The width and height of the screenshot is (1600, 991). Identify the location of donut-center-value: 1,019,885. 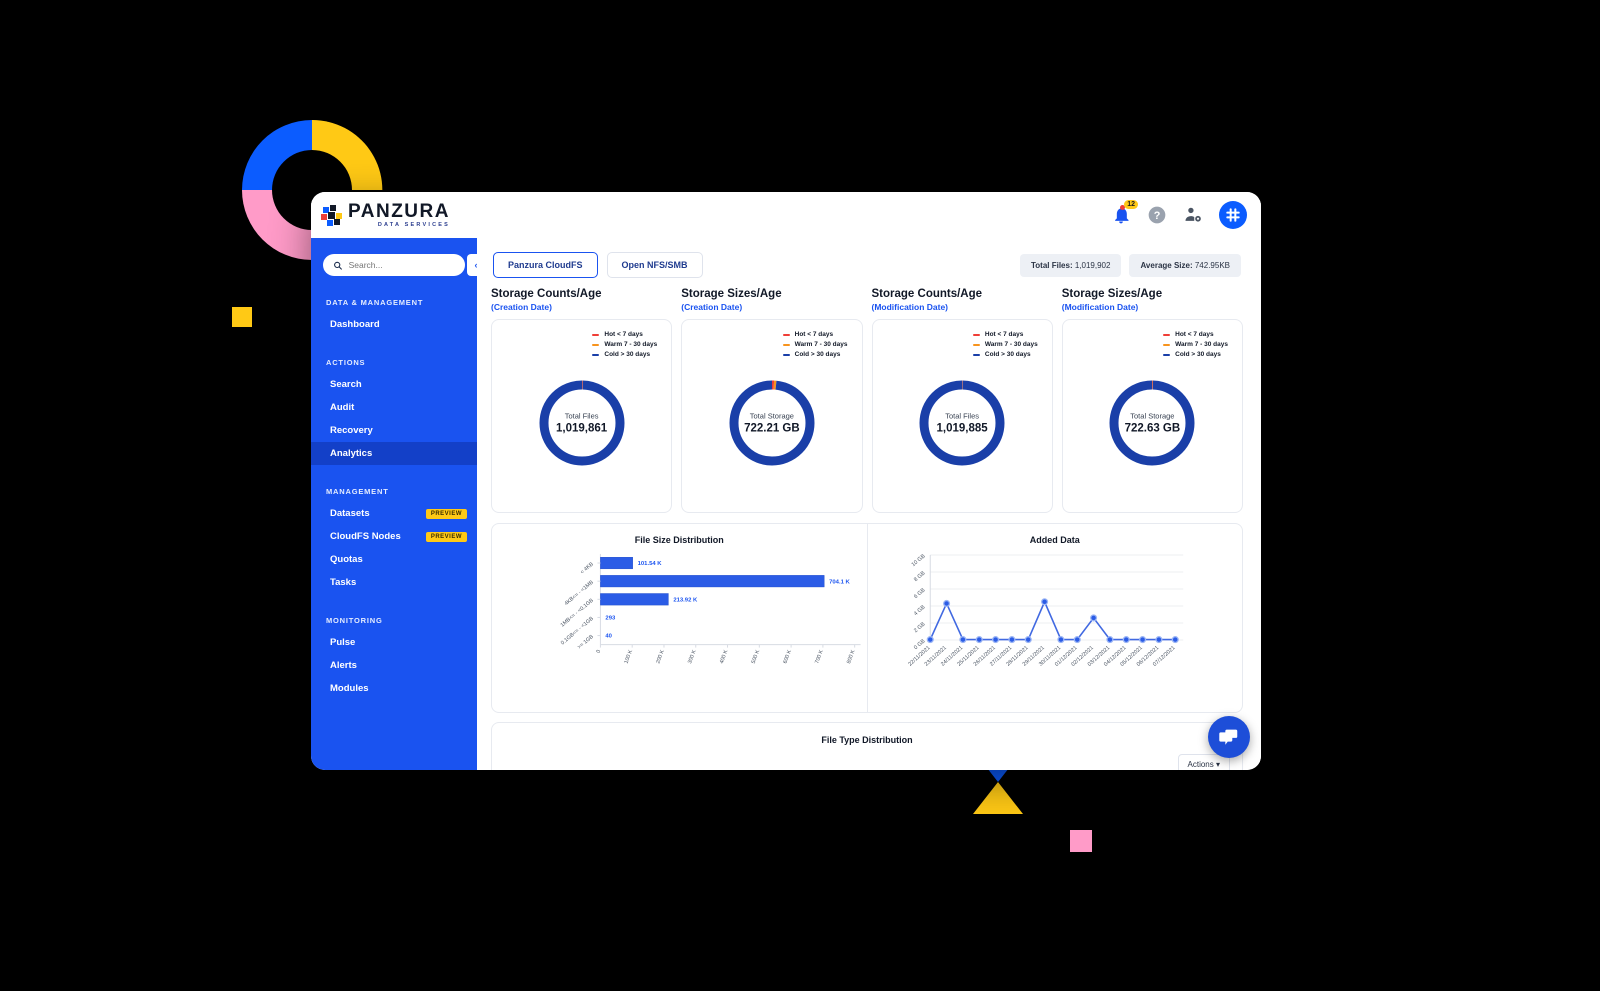
(962, 428).